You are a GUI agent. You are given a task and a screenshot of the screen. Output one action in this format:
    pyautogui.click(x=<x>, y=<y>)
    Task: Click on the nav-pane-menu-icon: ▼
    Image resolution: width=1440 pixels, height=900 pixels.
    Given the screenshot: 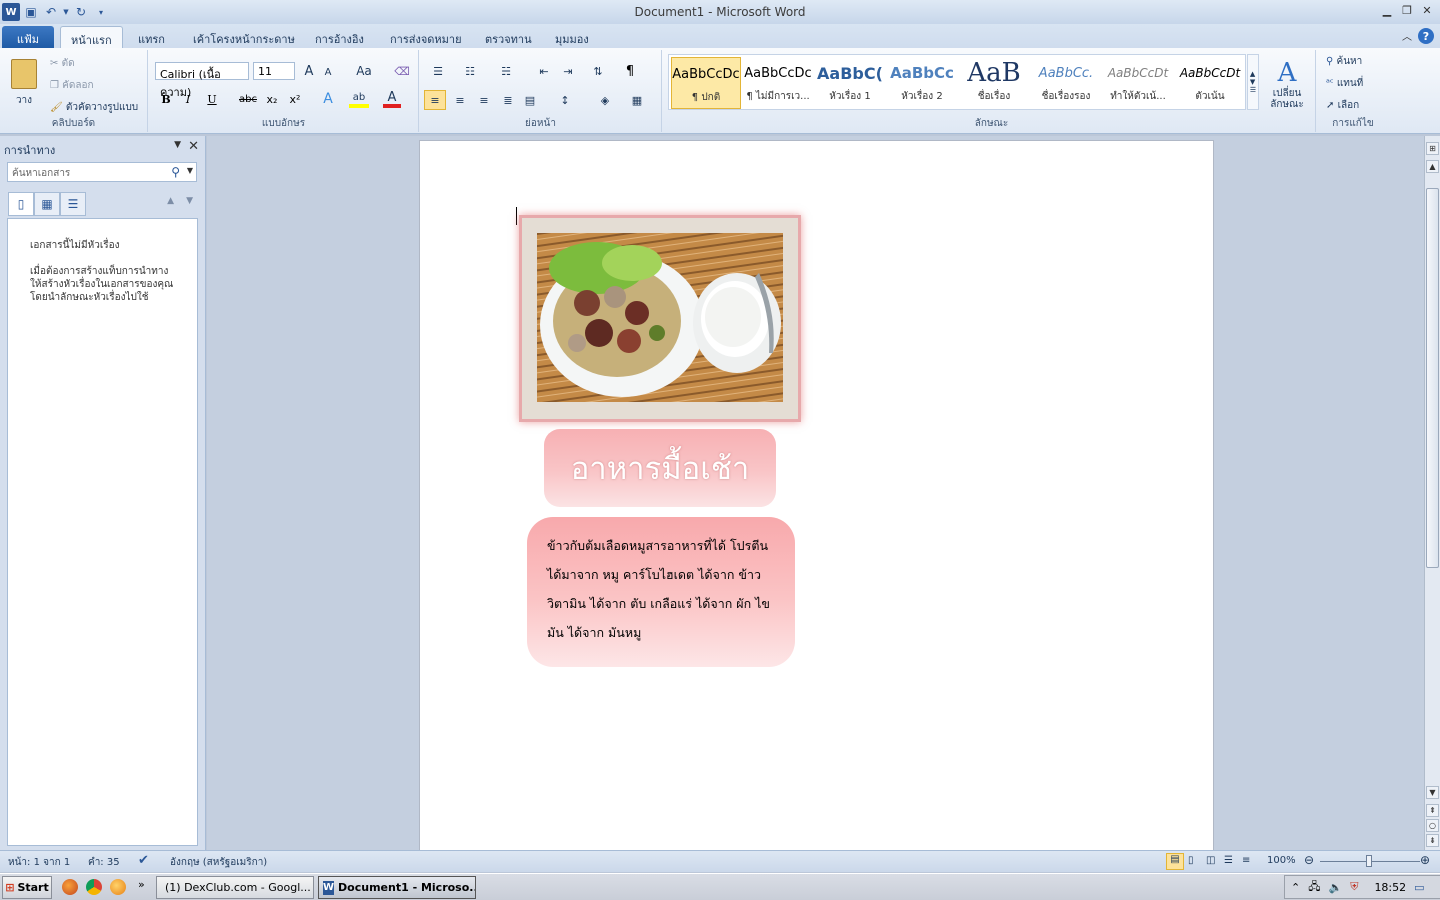 What is the action you would take?
    pyautogui.click(x=177, y=145)
    